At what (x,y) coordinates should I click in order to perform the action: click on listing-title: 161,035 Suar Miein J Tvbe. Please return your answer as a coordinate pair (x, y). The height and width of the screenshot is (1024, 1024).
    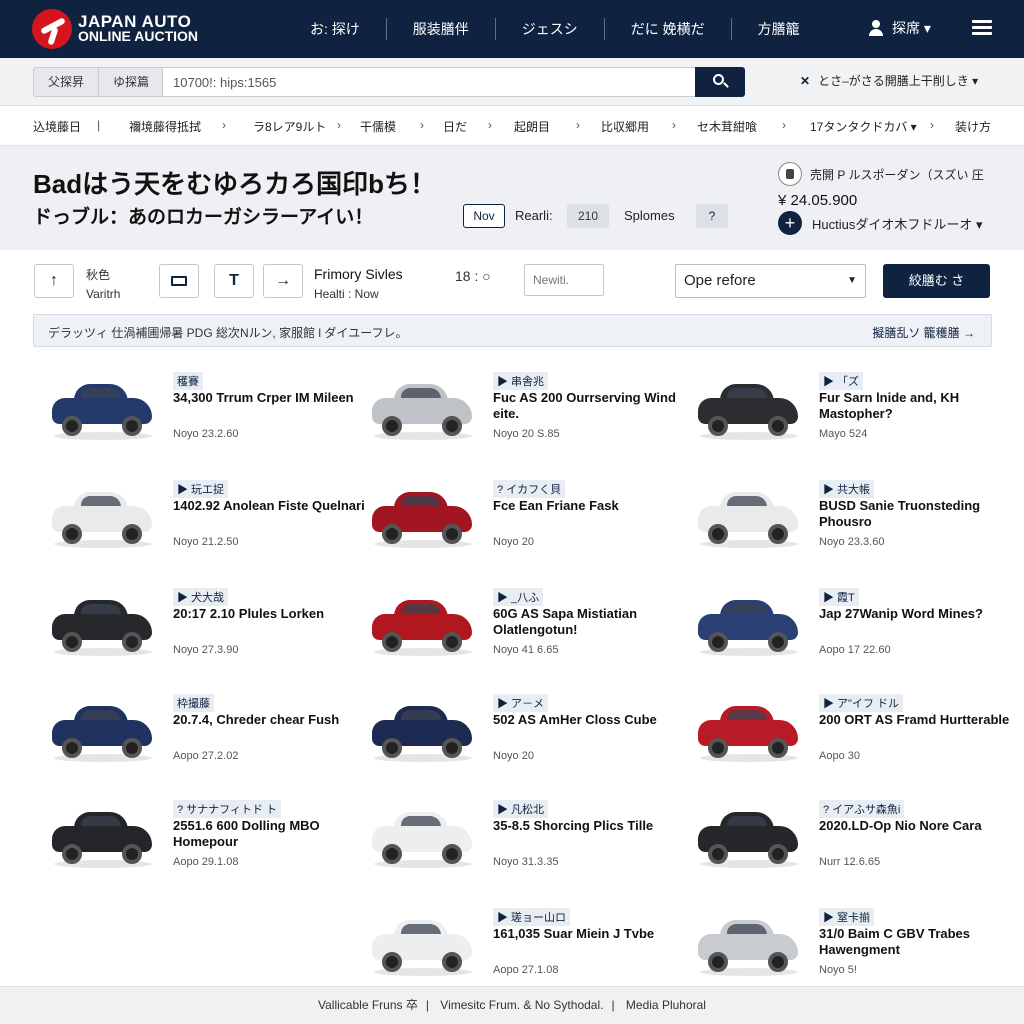
    Looking at the image, I should click on (593, 934).